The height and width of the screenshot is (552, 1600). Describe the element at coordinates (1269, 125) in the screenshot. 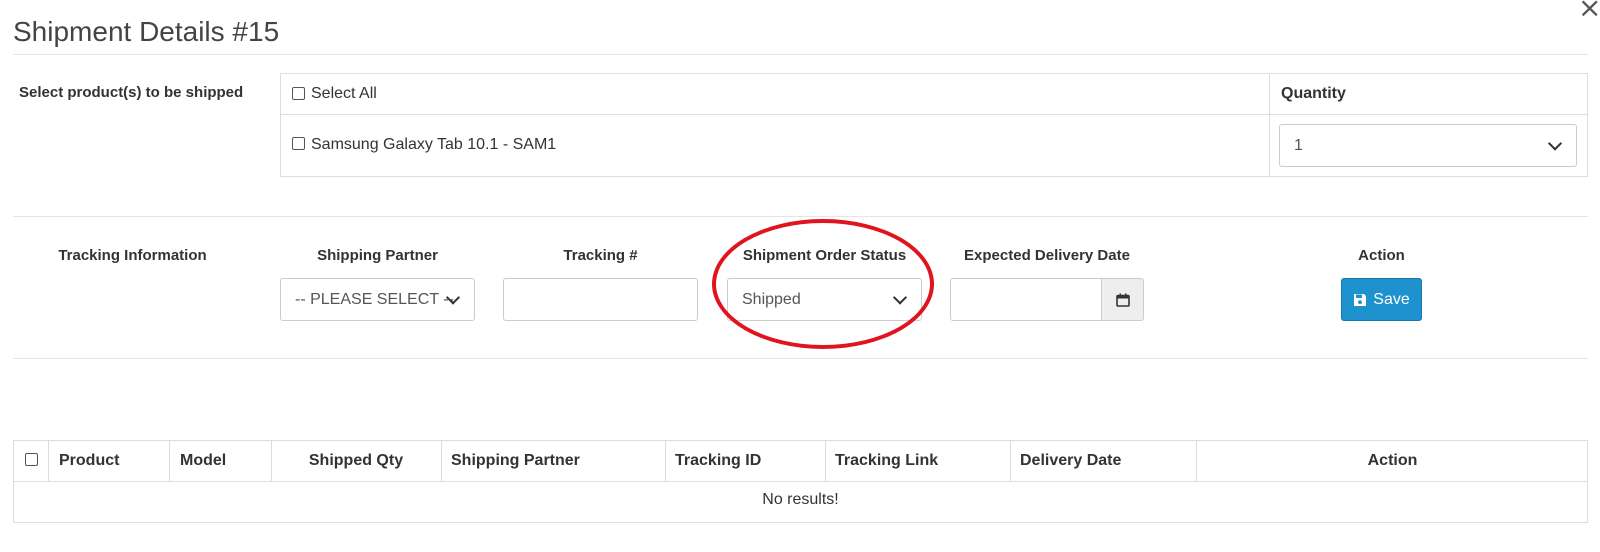

I see `product-table-divider` at that location.